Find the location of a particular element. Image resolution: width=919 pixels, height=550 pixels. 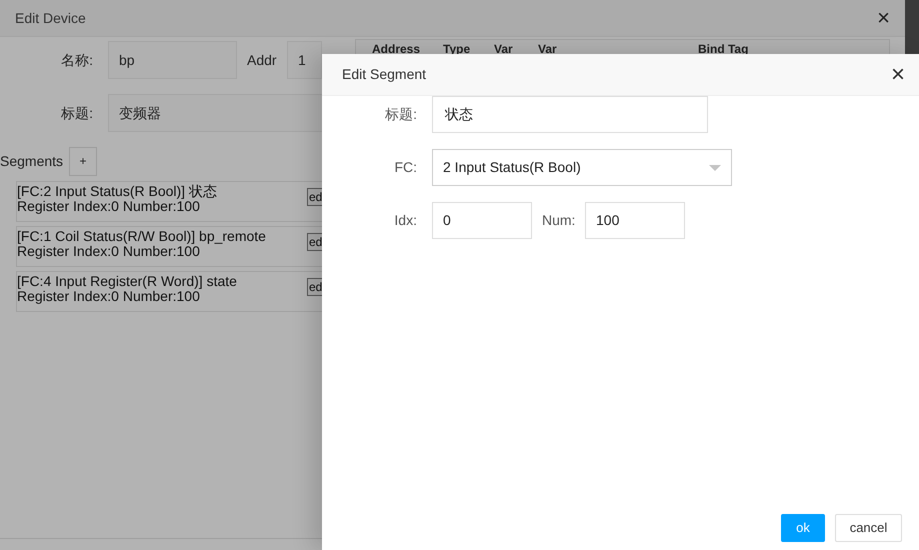

dropdown-caret-icon is located at coordinates (715, 167).